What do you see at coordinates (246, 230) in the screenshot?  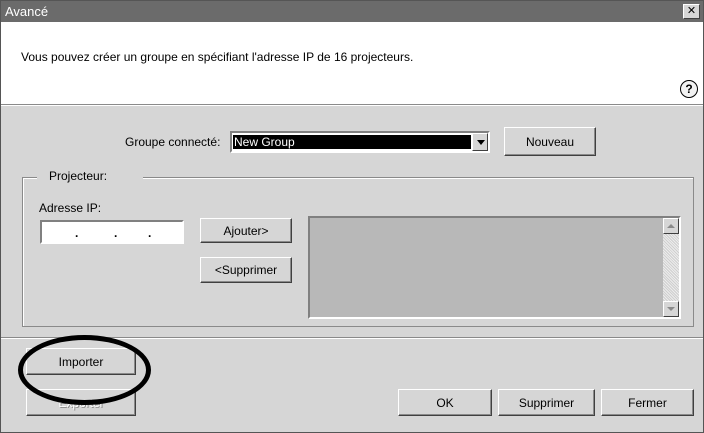 I see `add-button: Ajouter>` at bounding box center [246, 230].